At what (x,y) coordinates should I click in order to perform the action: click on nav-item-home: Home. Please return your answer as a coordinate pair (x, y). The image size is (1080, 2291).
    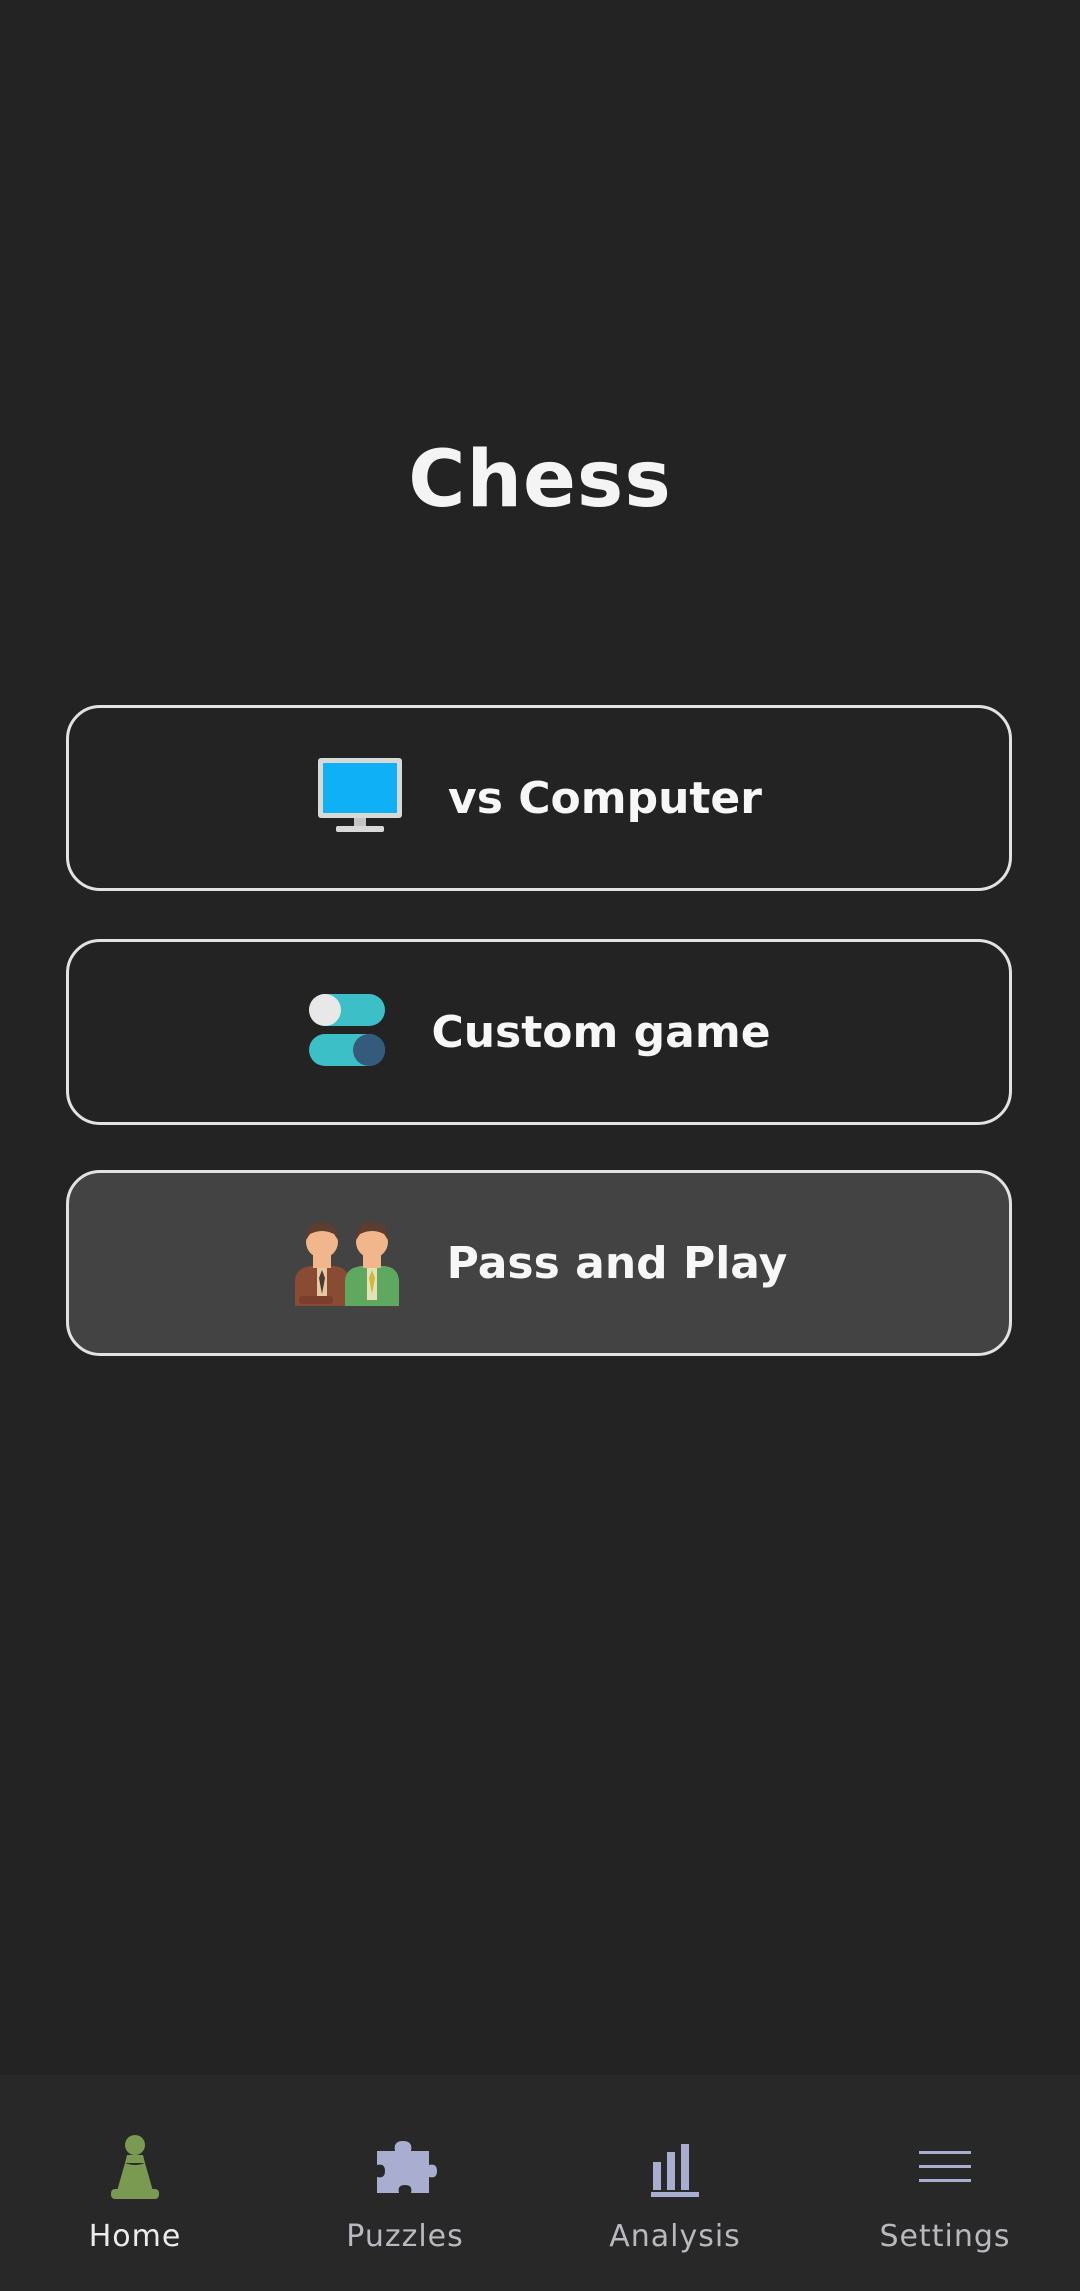
    Looking at the image, I should click on (135, 2183).